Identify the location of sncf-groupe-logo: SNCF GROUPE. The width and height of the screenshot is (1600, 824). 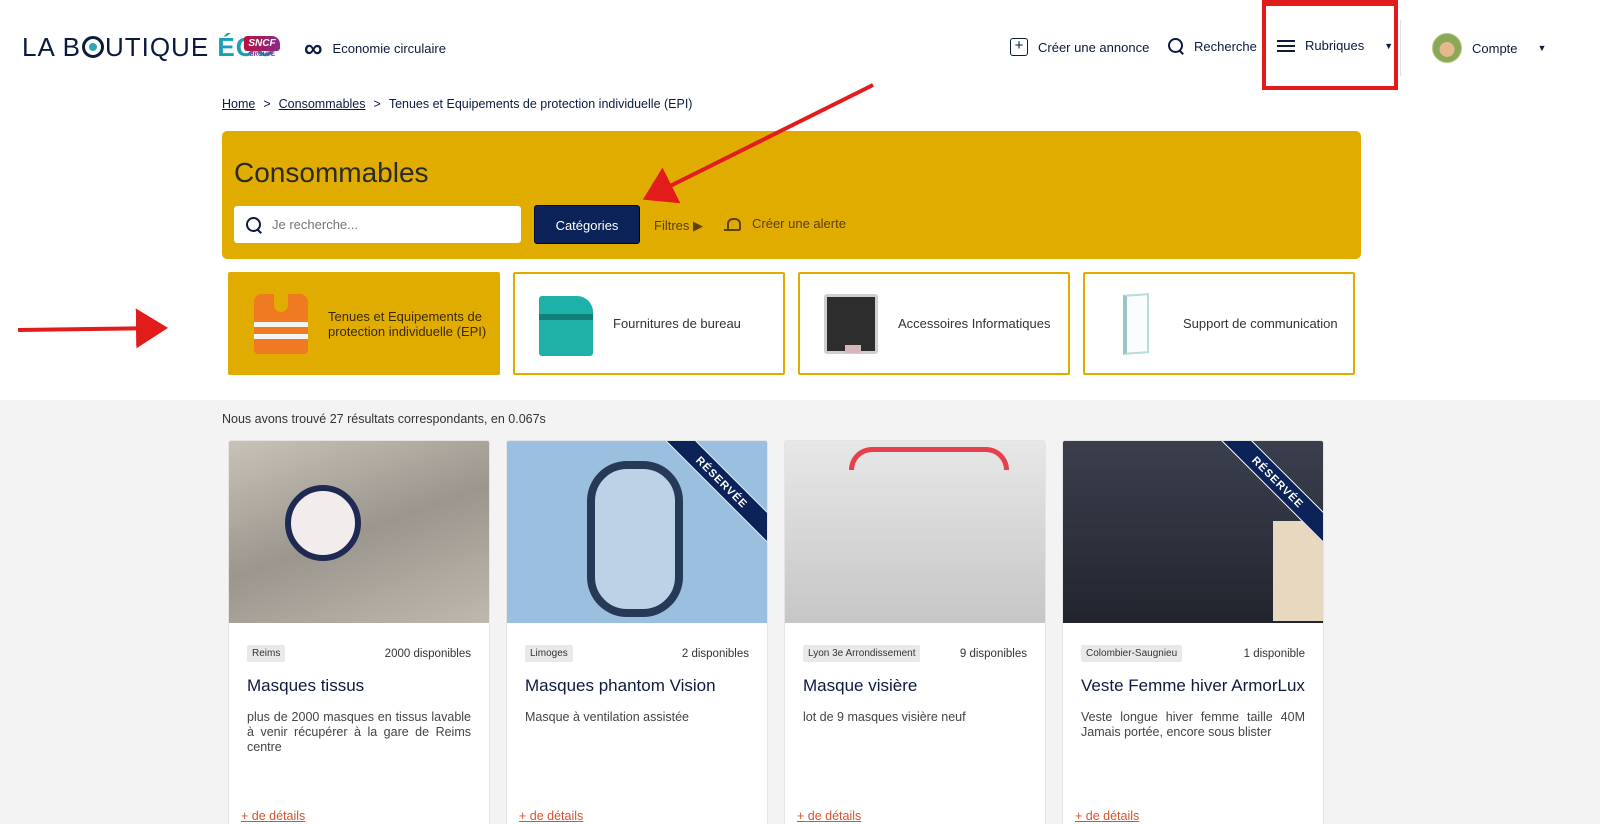
(262, 48).